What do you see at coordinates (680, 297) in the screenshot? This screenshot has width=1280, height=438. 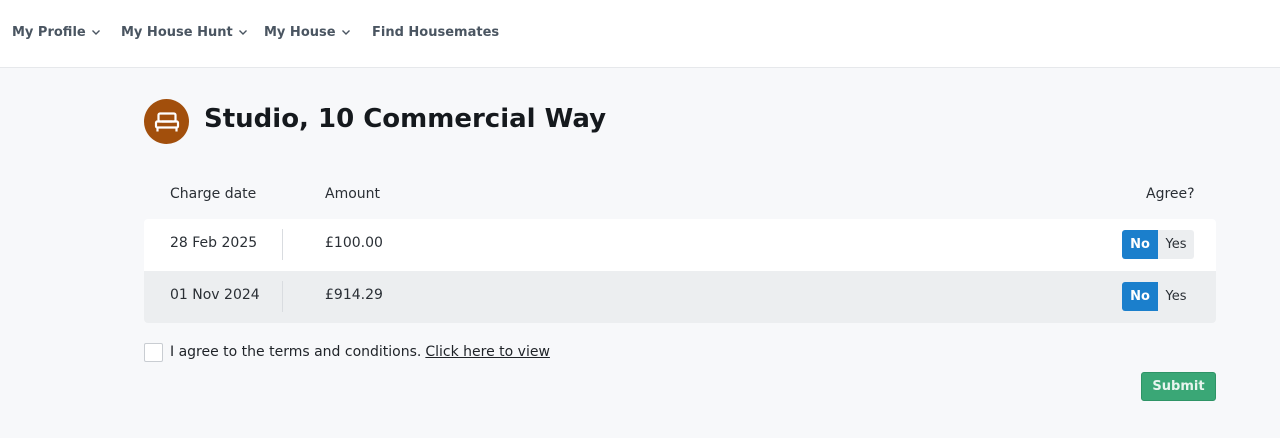 I see `table-row: 01 Nov 2024 £914.29 No Yes` at bounding box center [680, 297].